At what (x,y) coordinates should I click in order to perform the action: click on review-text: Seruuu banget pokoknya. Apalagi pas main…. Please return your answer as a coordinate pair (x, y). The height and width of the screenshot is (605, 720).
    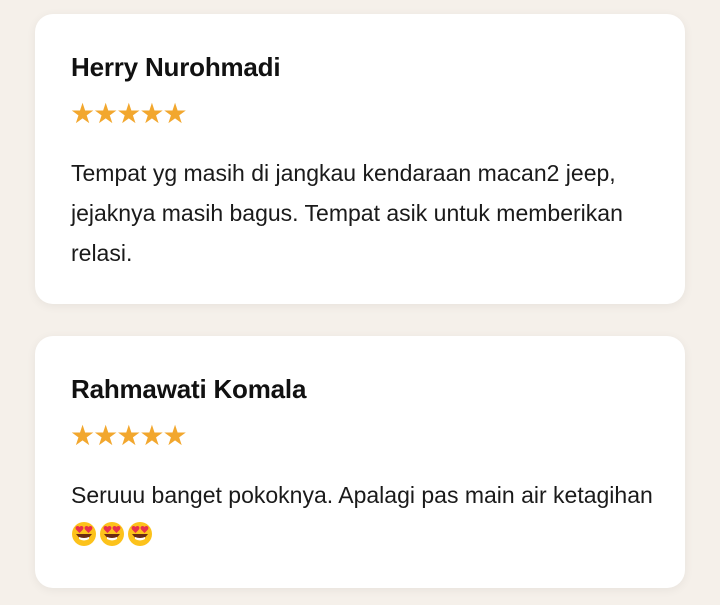
    Looking at the image, I should click on (362, 495).